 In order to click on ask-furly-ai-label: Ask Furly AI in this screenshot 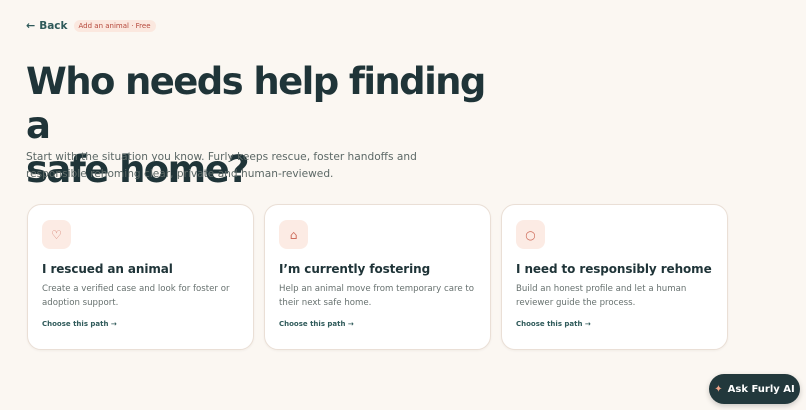, I will do `click(761, 389)`.